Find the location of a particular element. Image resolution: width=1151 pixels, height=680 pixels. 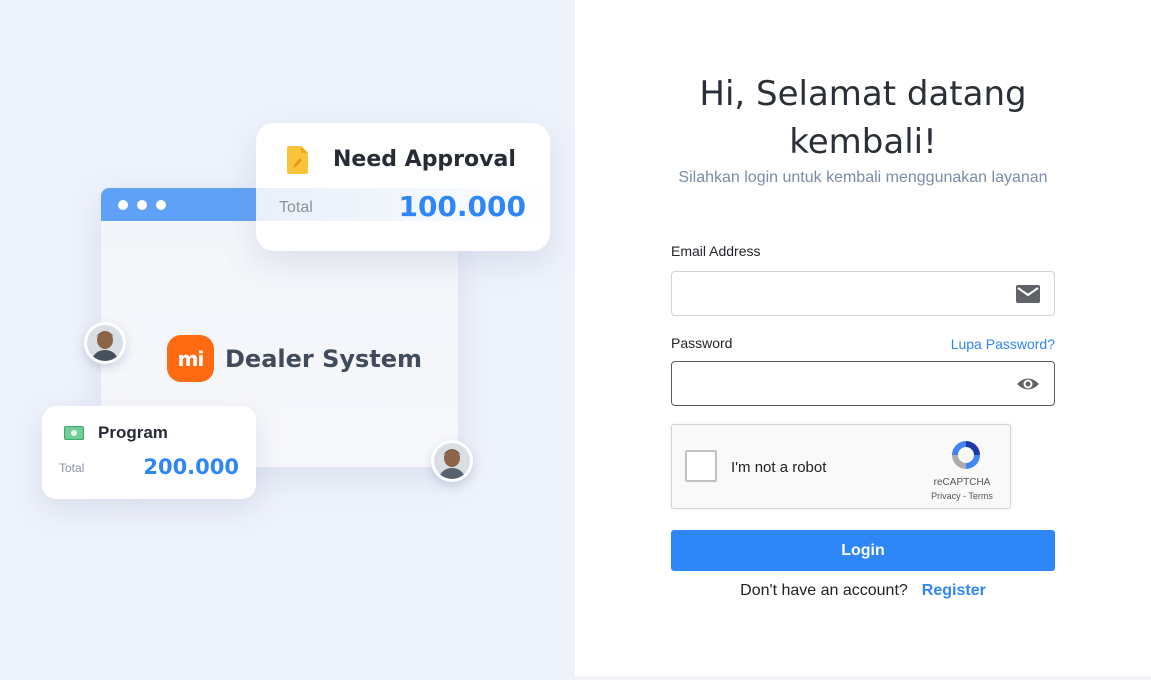

bottom-divider is located at coordinates (863, 678).